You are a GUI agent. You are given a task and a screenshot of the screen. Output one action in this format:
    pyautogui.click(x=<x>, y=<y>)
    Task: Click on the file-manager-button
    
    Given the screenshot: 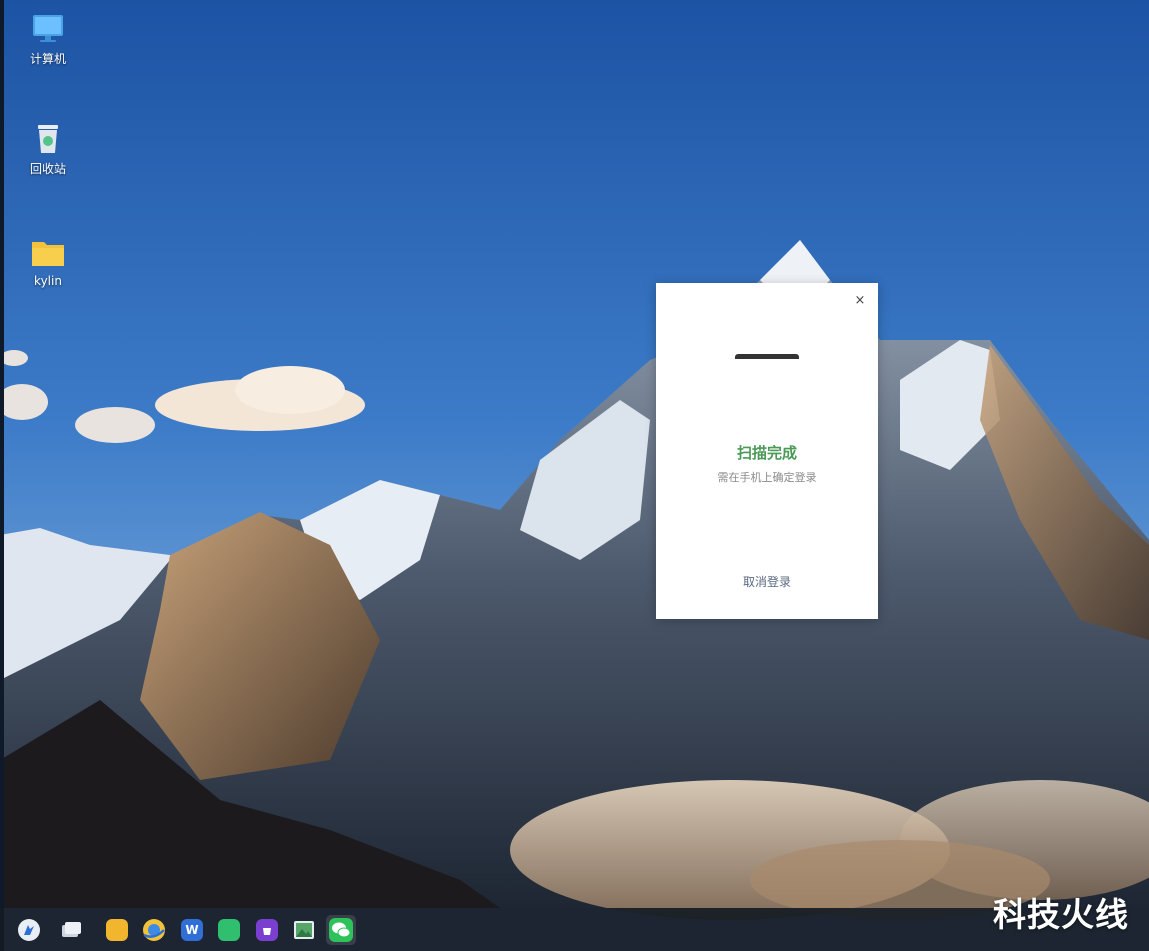 What is the action you would take?
    pyautogui.click(x=117, y=930)
    